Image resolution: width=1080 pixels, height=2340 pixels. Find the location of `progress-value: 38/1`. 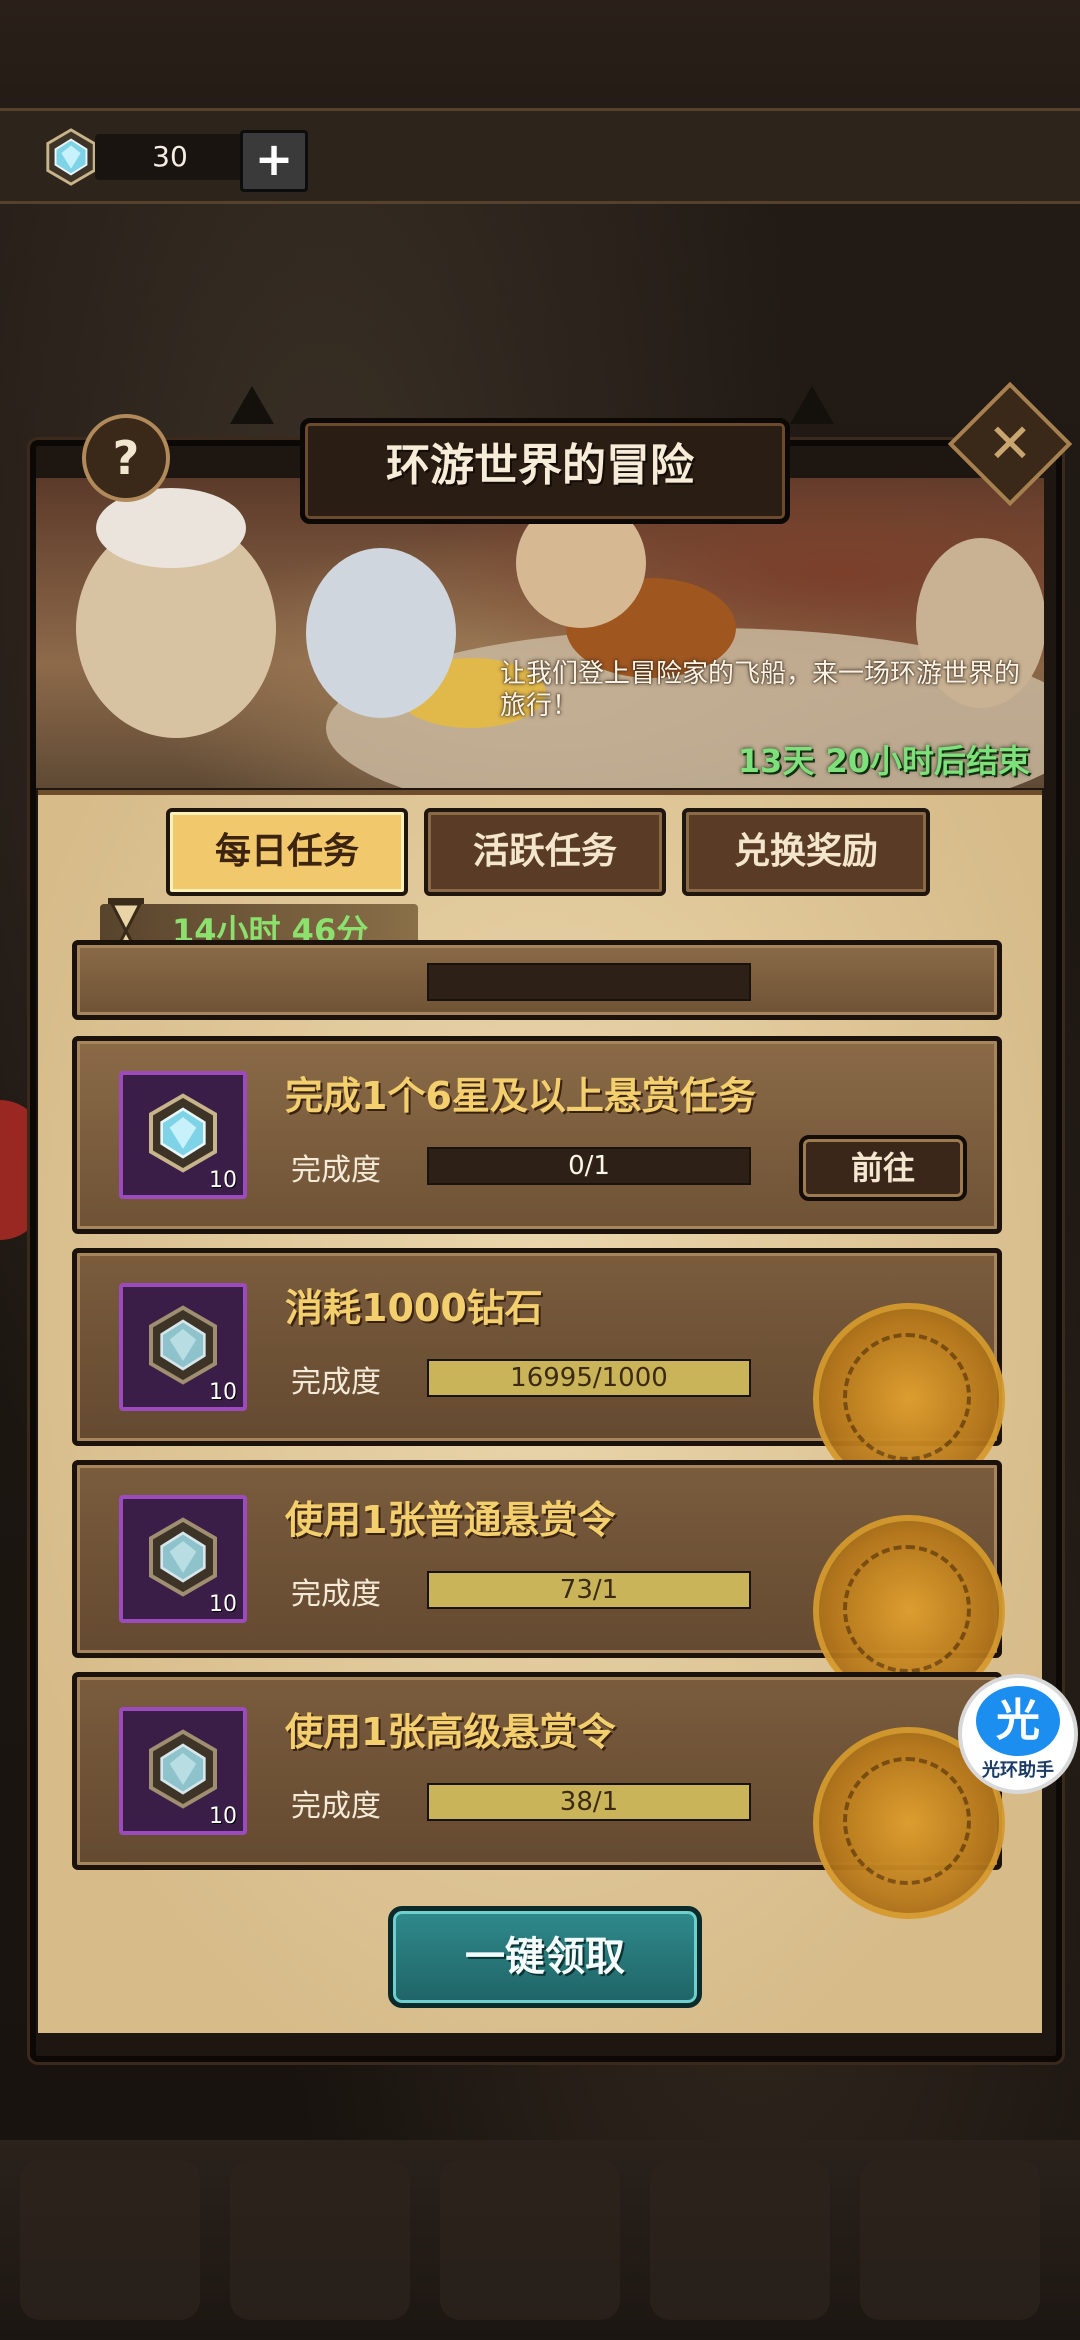

progress-value: 38/1 is located at coordinates (589, 1802).